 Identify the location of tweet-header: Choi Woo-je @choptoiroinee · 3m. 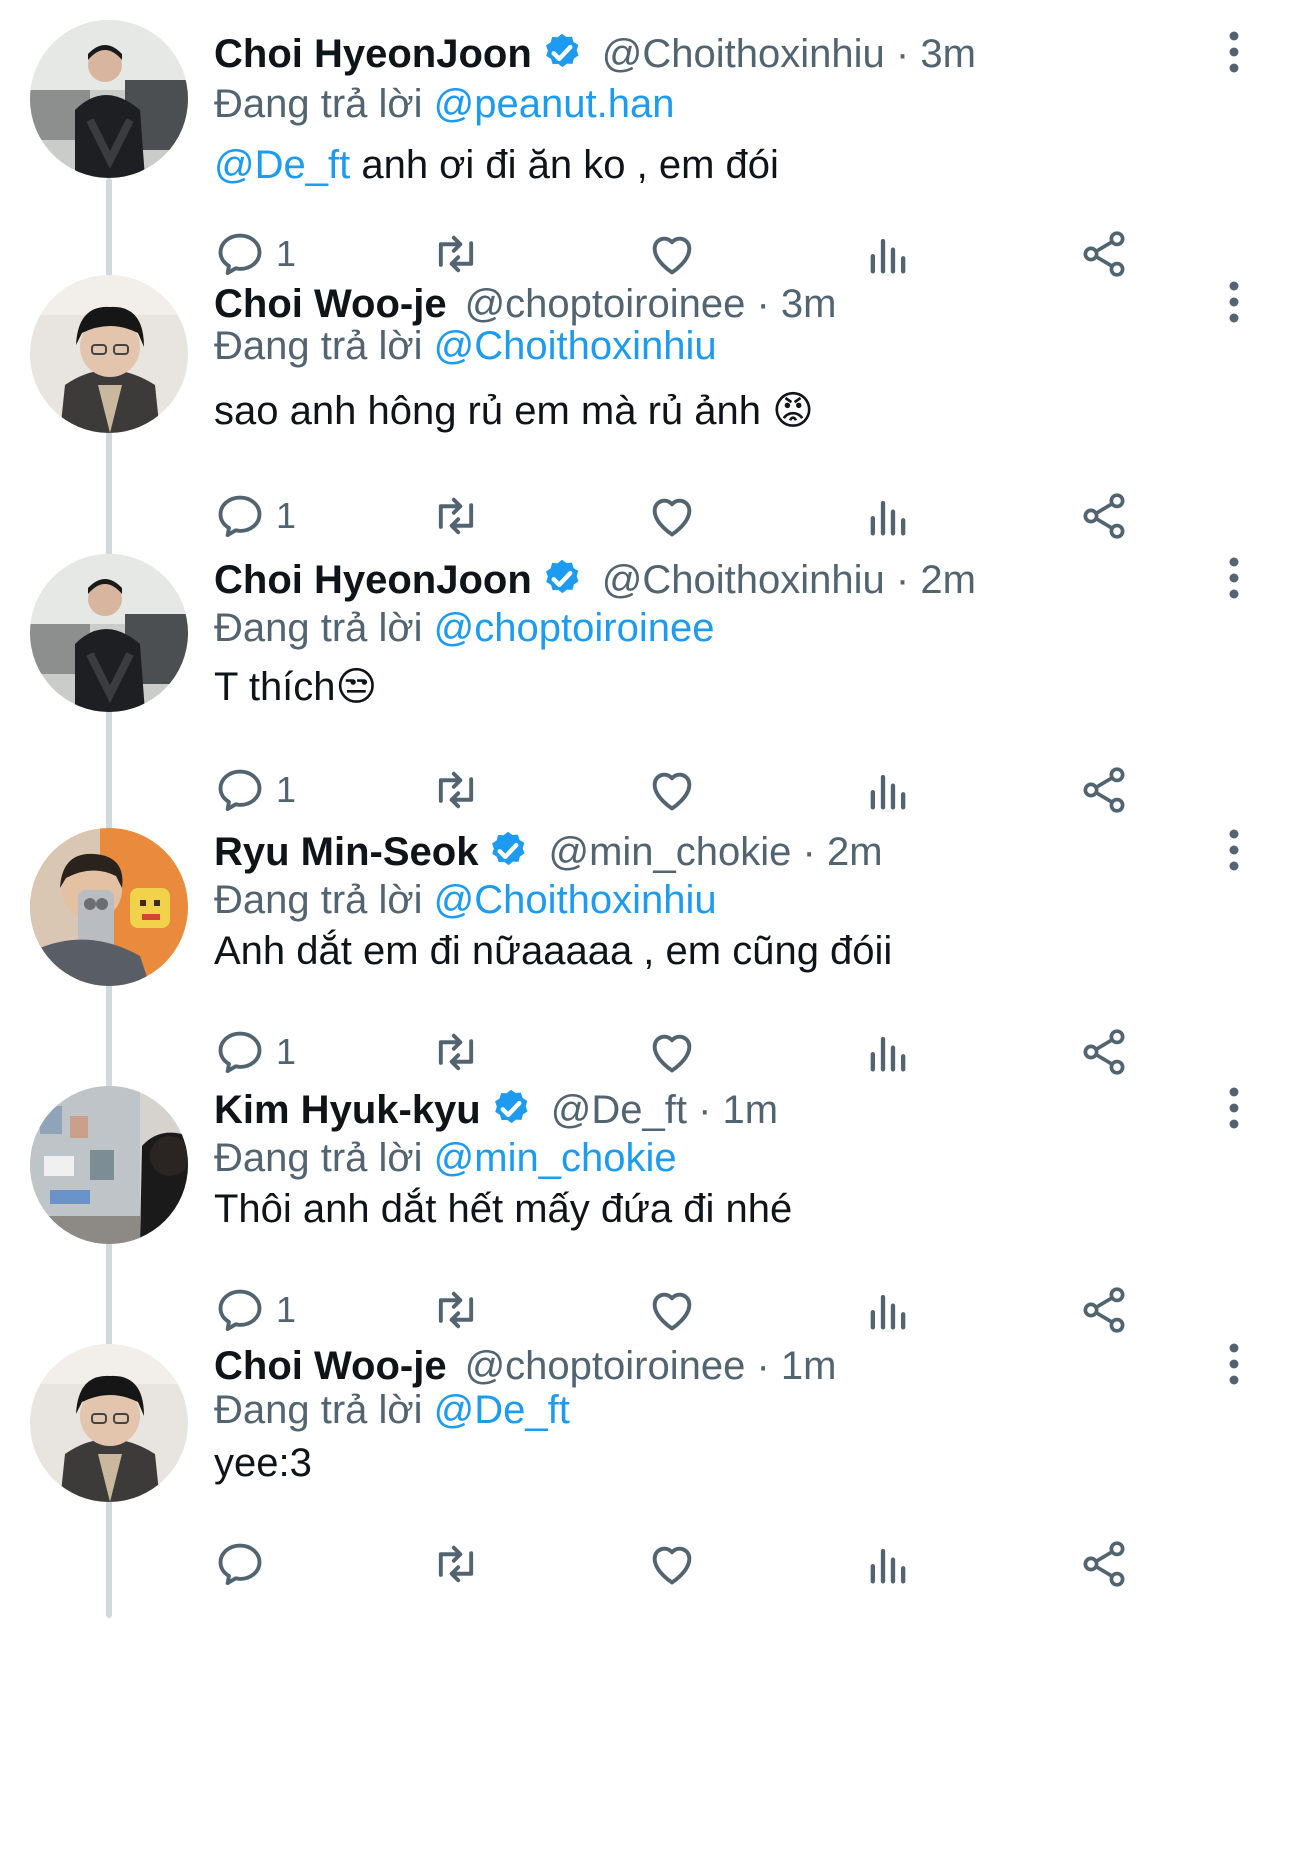
(525, 304).